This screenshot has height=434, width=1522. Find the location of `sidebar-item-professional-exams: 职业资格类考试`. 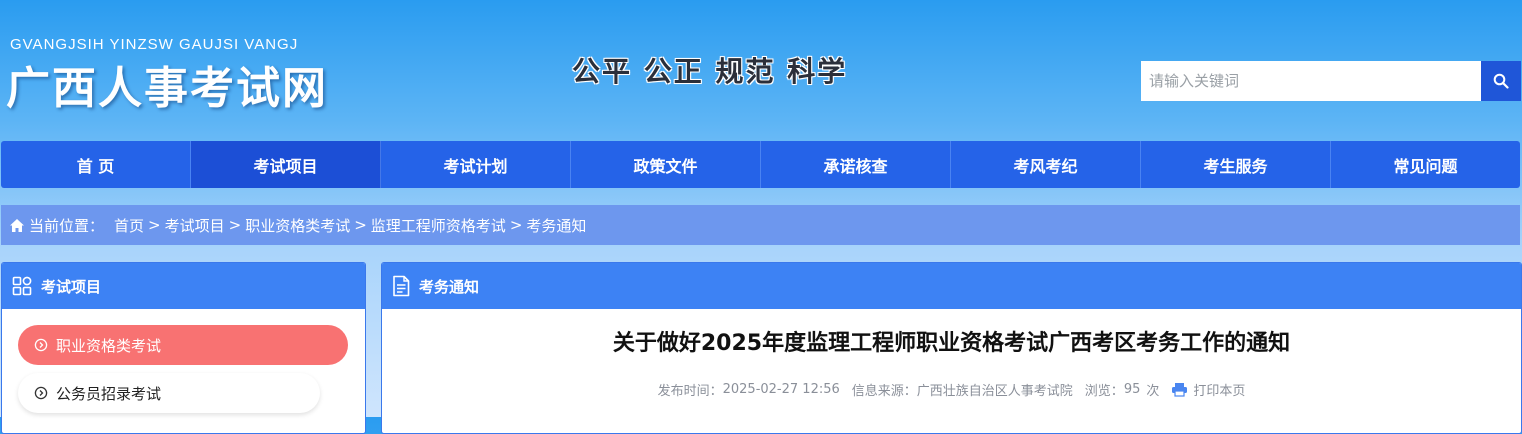

sidebar-item-professional-exams: 职业资格类考试 is located at coordinates (183, 345).